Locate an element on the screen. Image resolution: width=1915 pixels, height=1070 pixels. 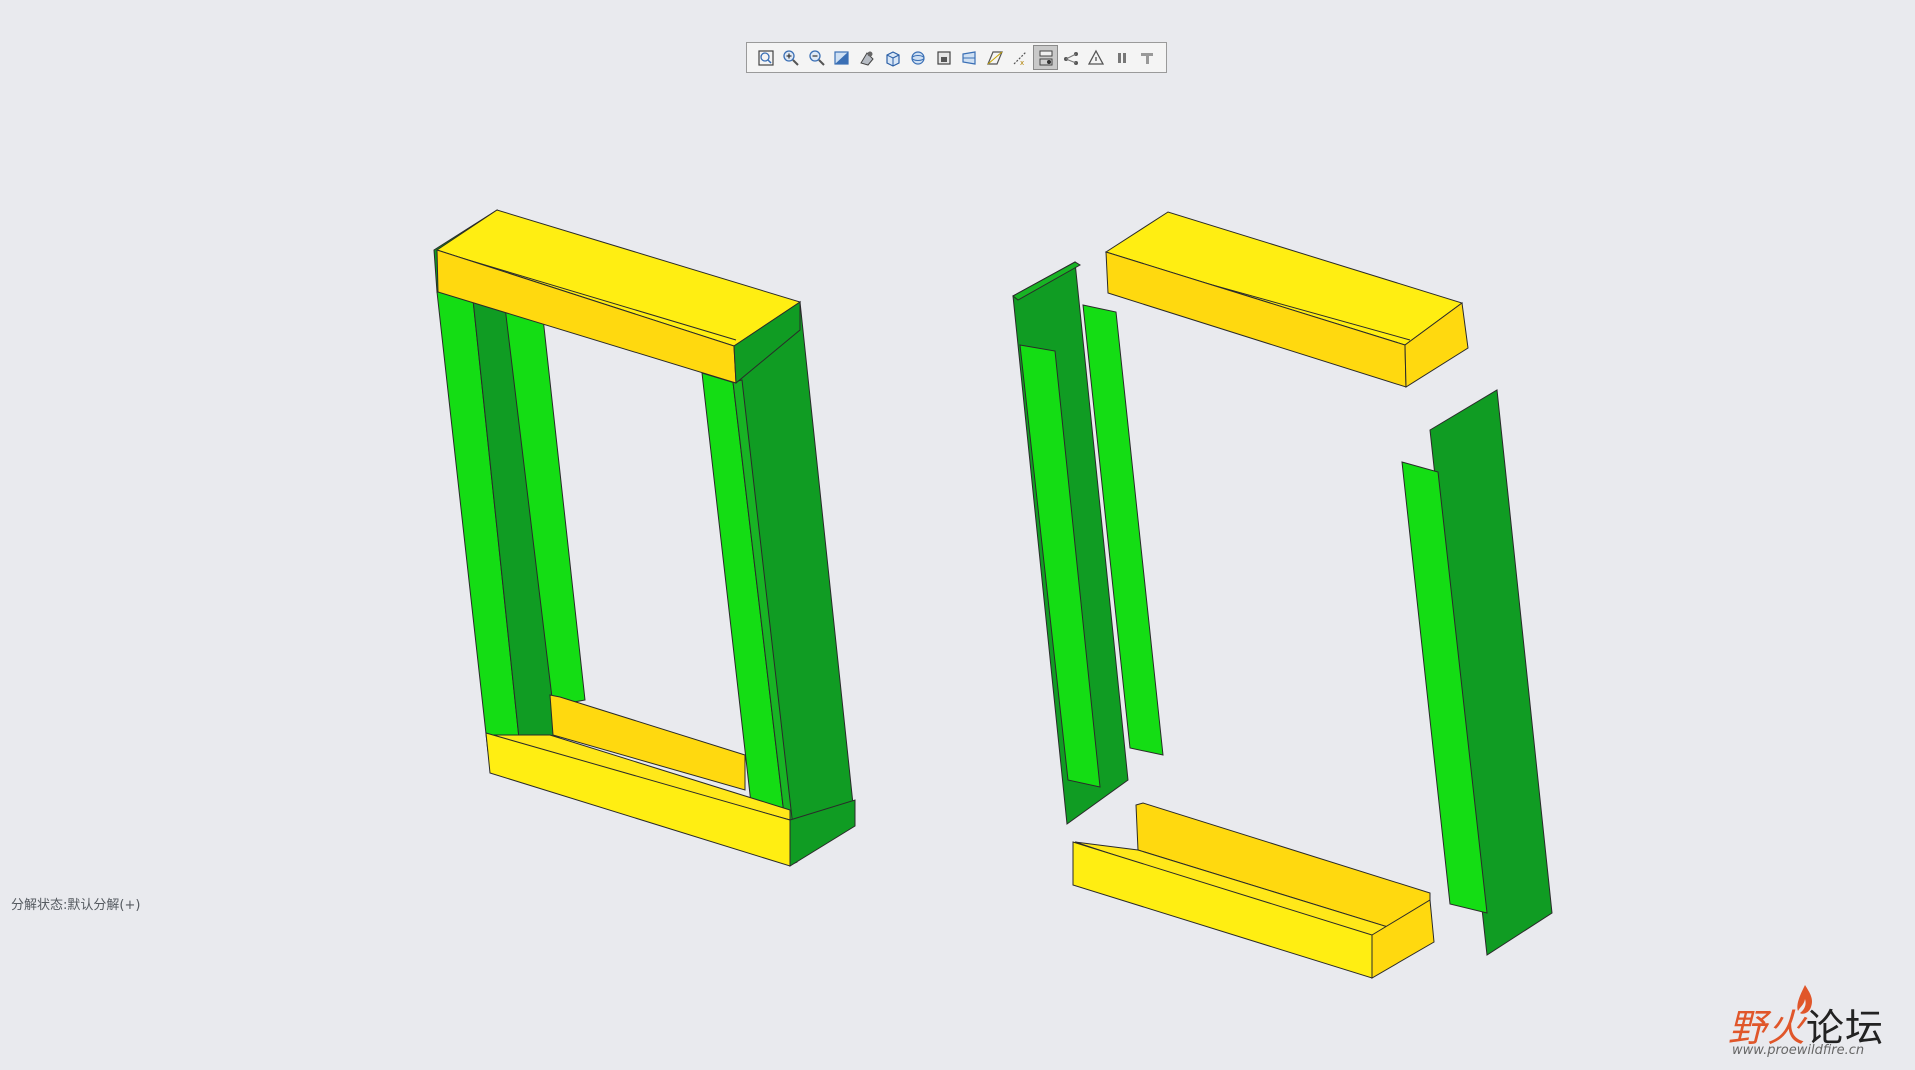
explode-state-label: 分解状态:默认分解(+) is located at coordinates (76, 905).